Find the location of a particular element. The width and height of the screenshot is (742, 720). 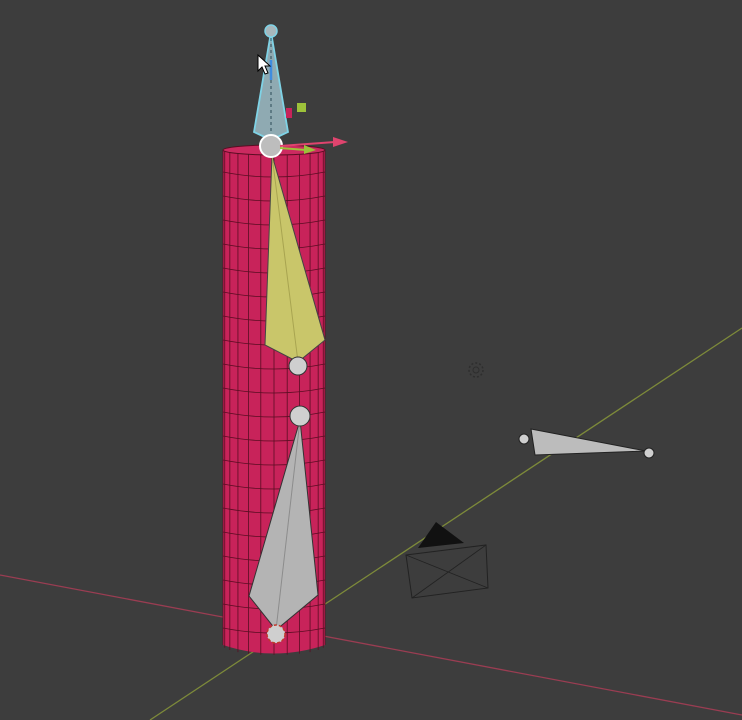

bone-head-selected is located at coordinates (271, 146).